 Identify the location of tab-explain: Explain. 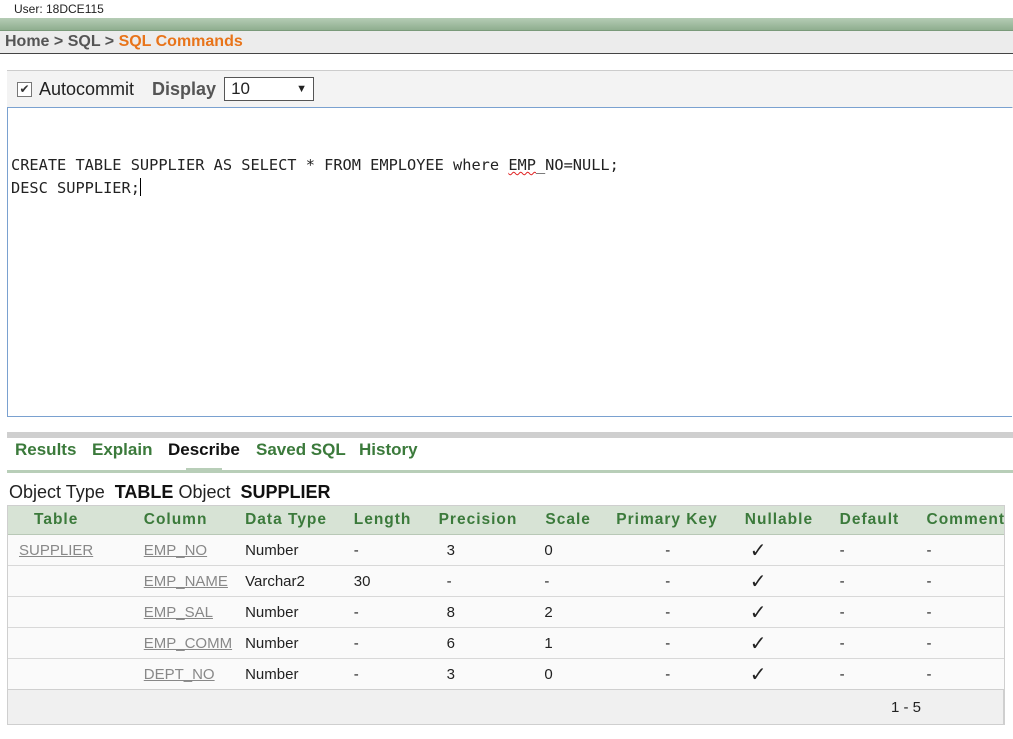
(122, 450).